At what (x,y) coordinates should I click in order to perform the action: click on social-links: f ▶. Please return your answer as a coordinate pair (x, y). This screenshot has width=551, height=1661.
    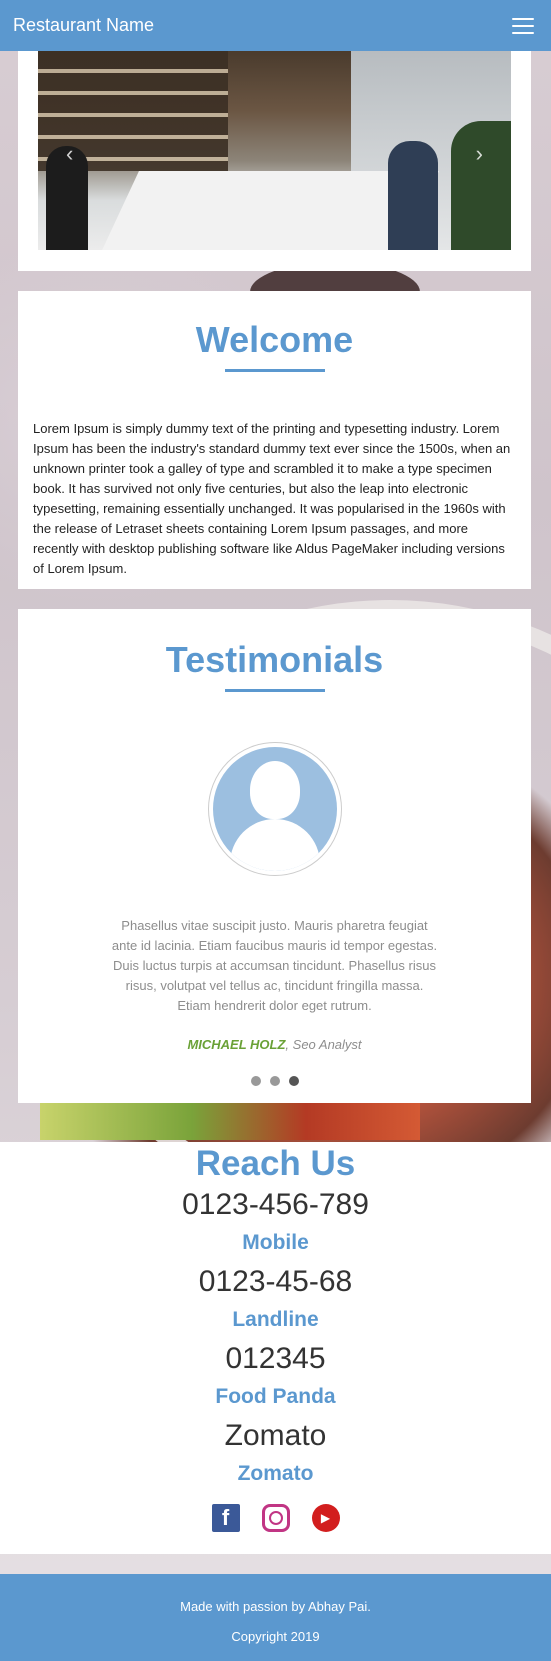
    Looking at the image, I should click on (275, 1518).